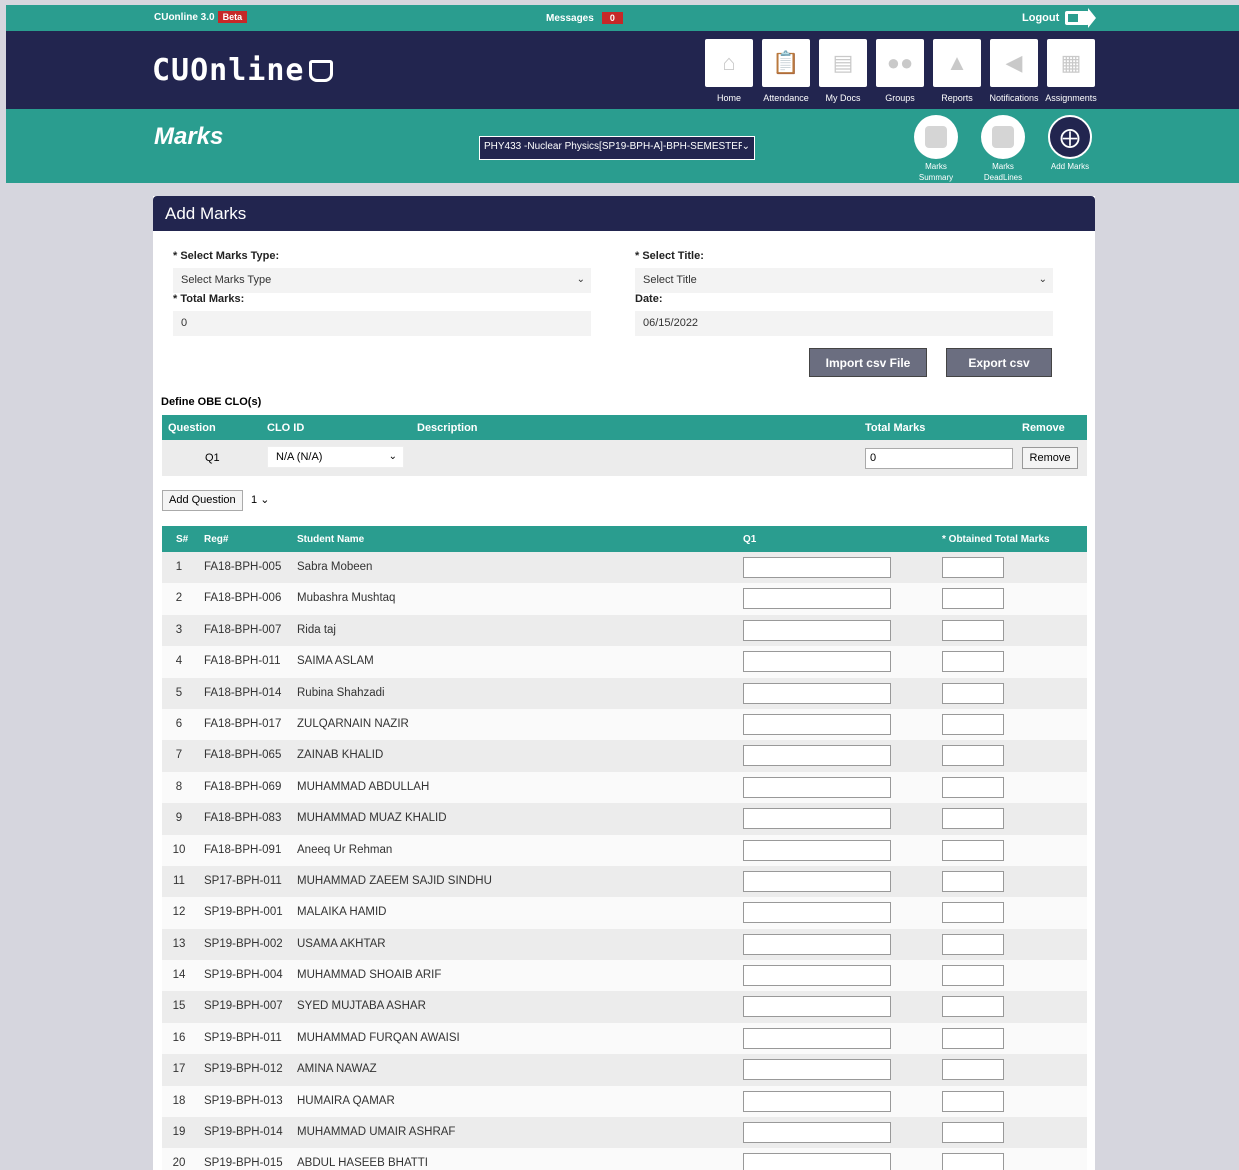  What do you see at coordinates (729, 71) in the screenshot?
I see `nav-home: ⌂ Home` at bounding box center [729, 71].